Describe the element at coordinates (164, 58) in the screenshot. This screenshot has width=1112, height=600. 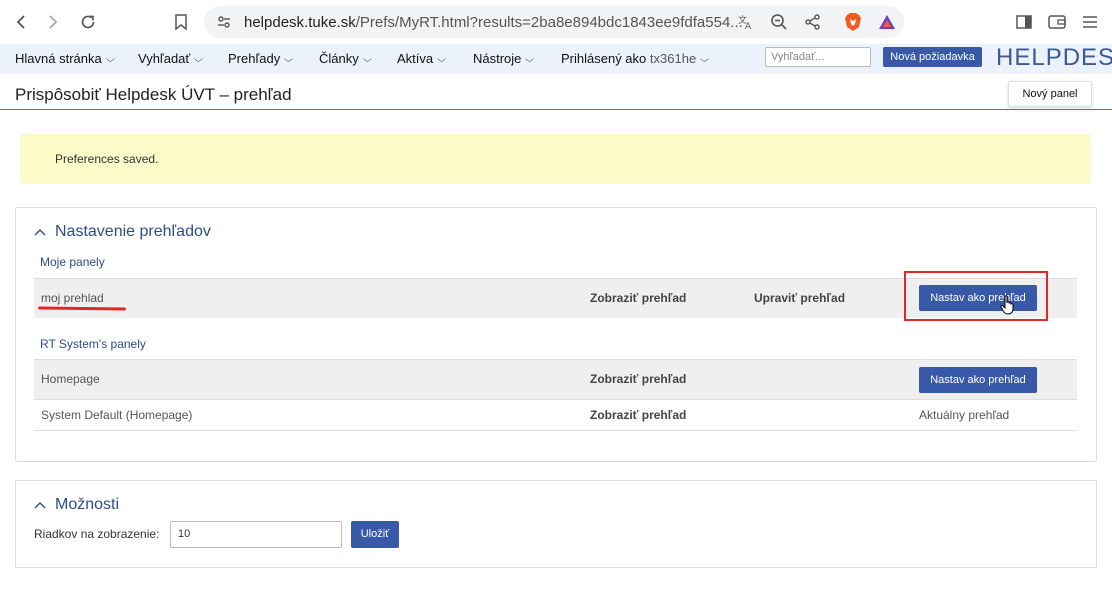
I see `nav-search-label: Vyhľadať` at that location.